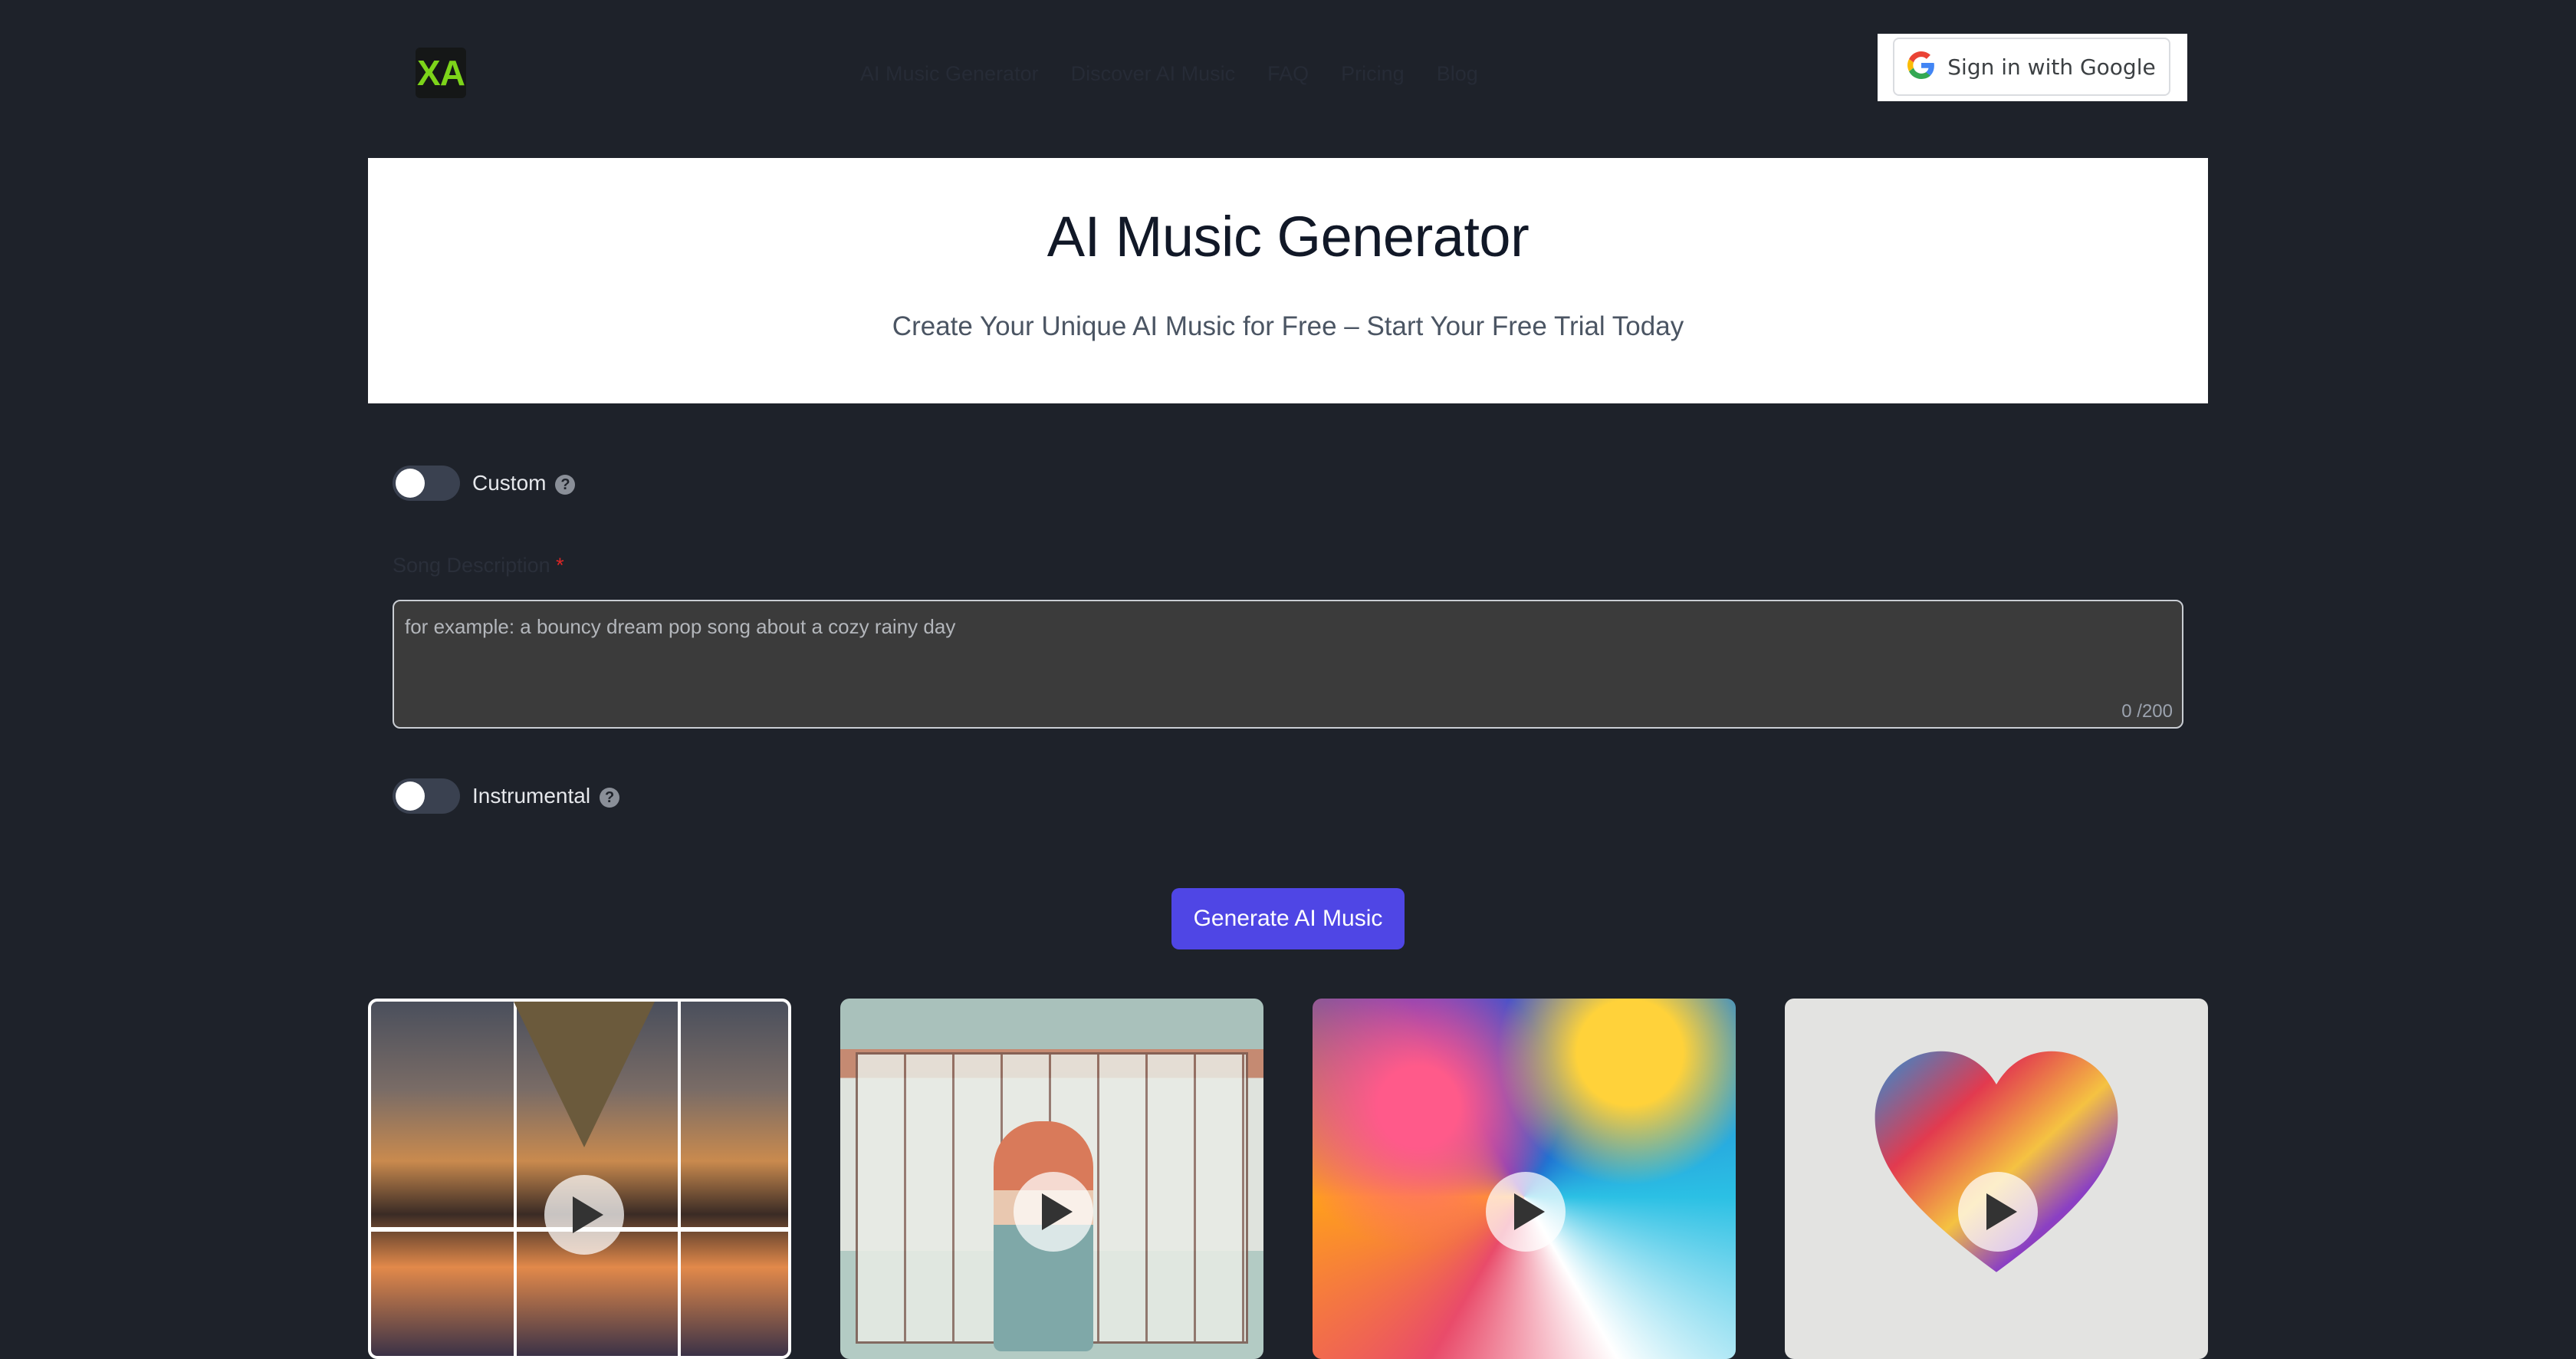 This screenshot has height=1359, width=2576. I want to click on song-description-label: Song Description *, so click(479, 565).